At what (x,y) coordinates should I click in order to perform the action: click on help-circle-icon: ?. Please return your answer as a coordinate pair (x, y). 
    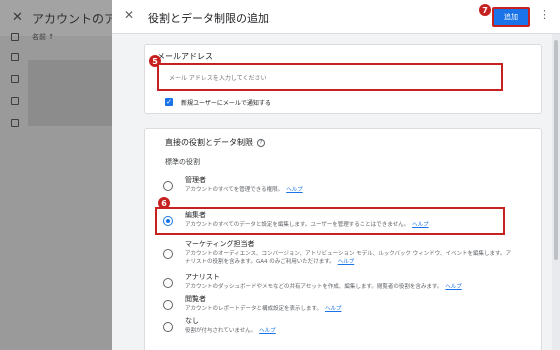
    Looking at the image, I should click on (261, 142).